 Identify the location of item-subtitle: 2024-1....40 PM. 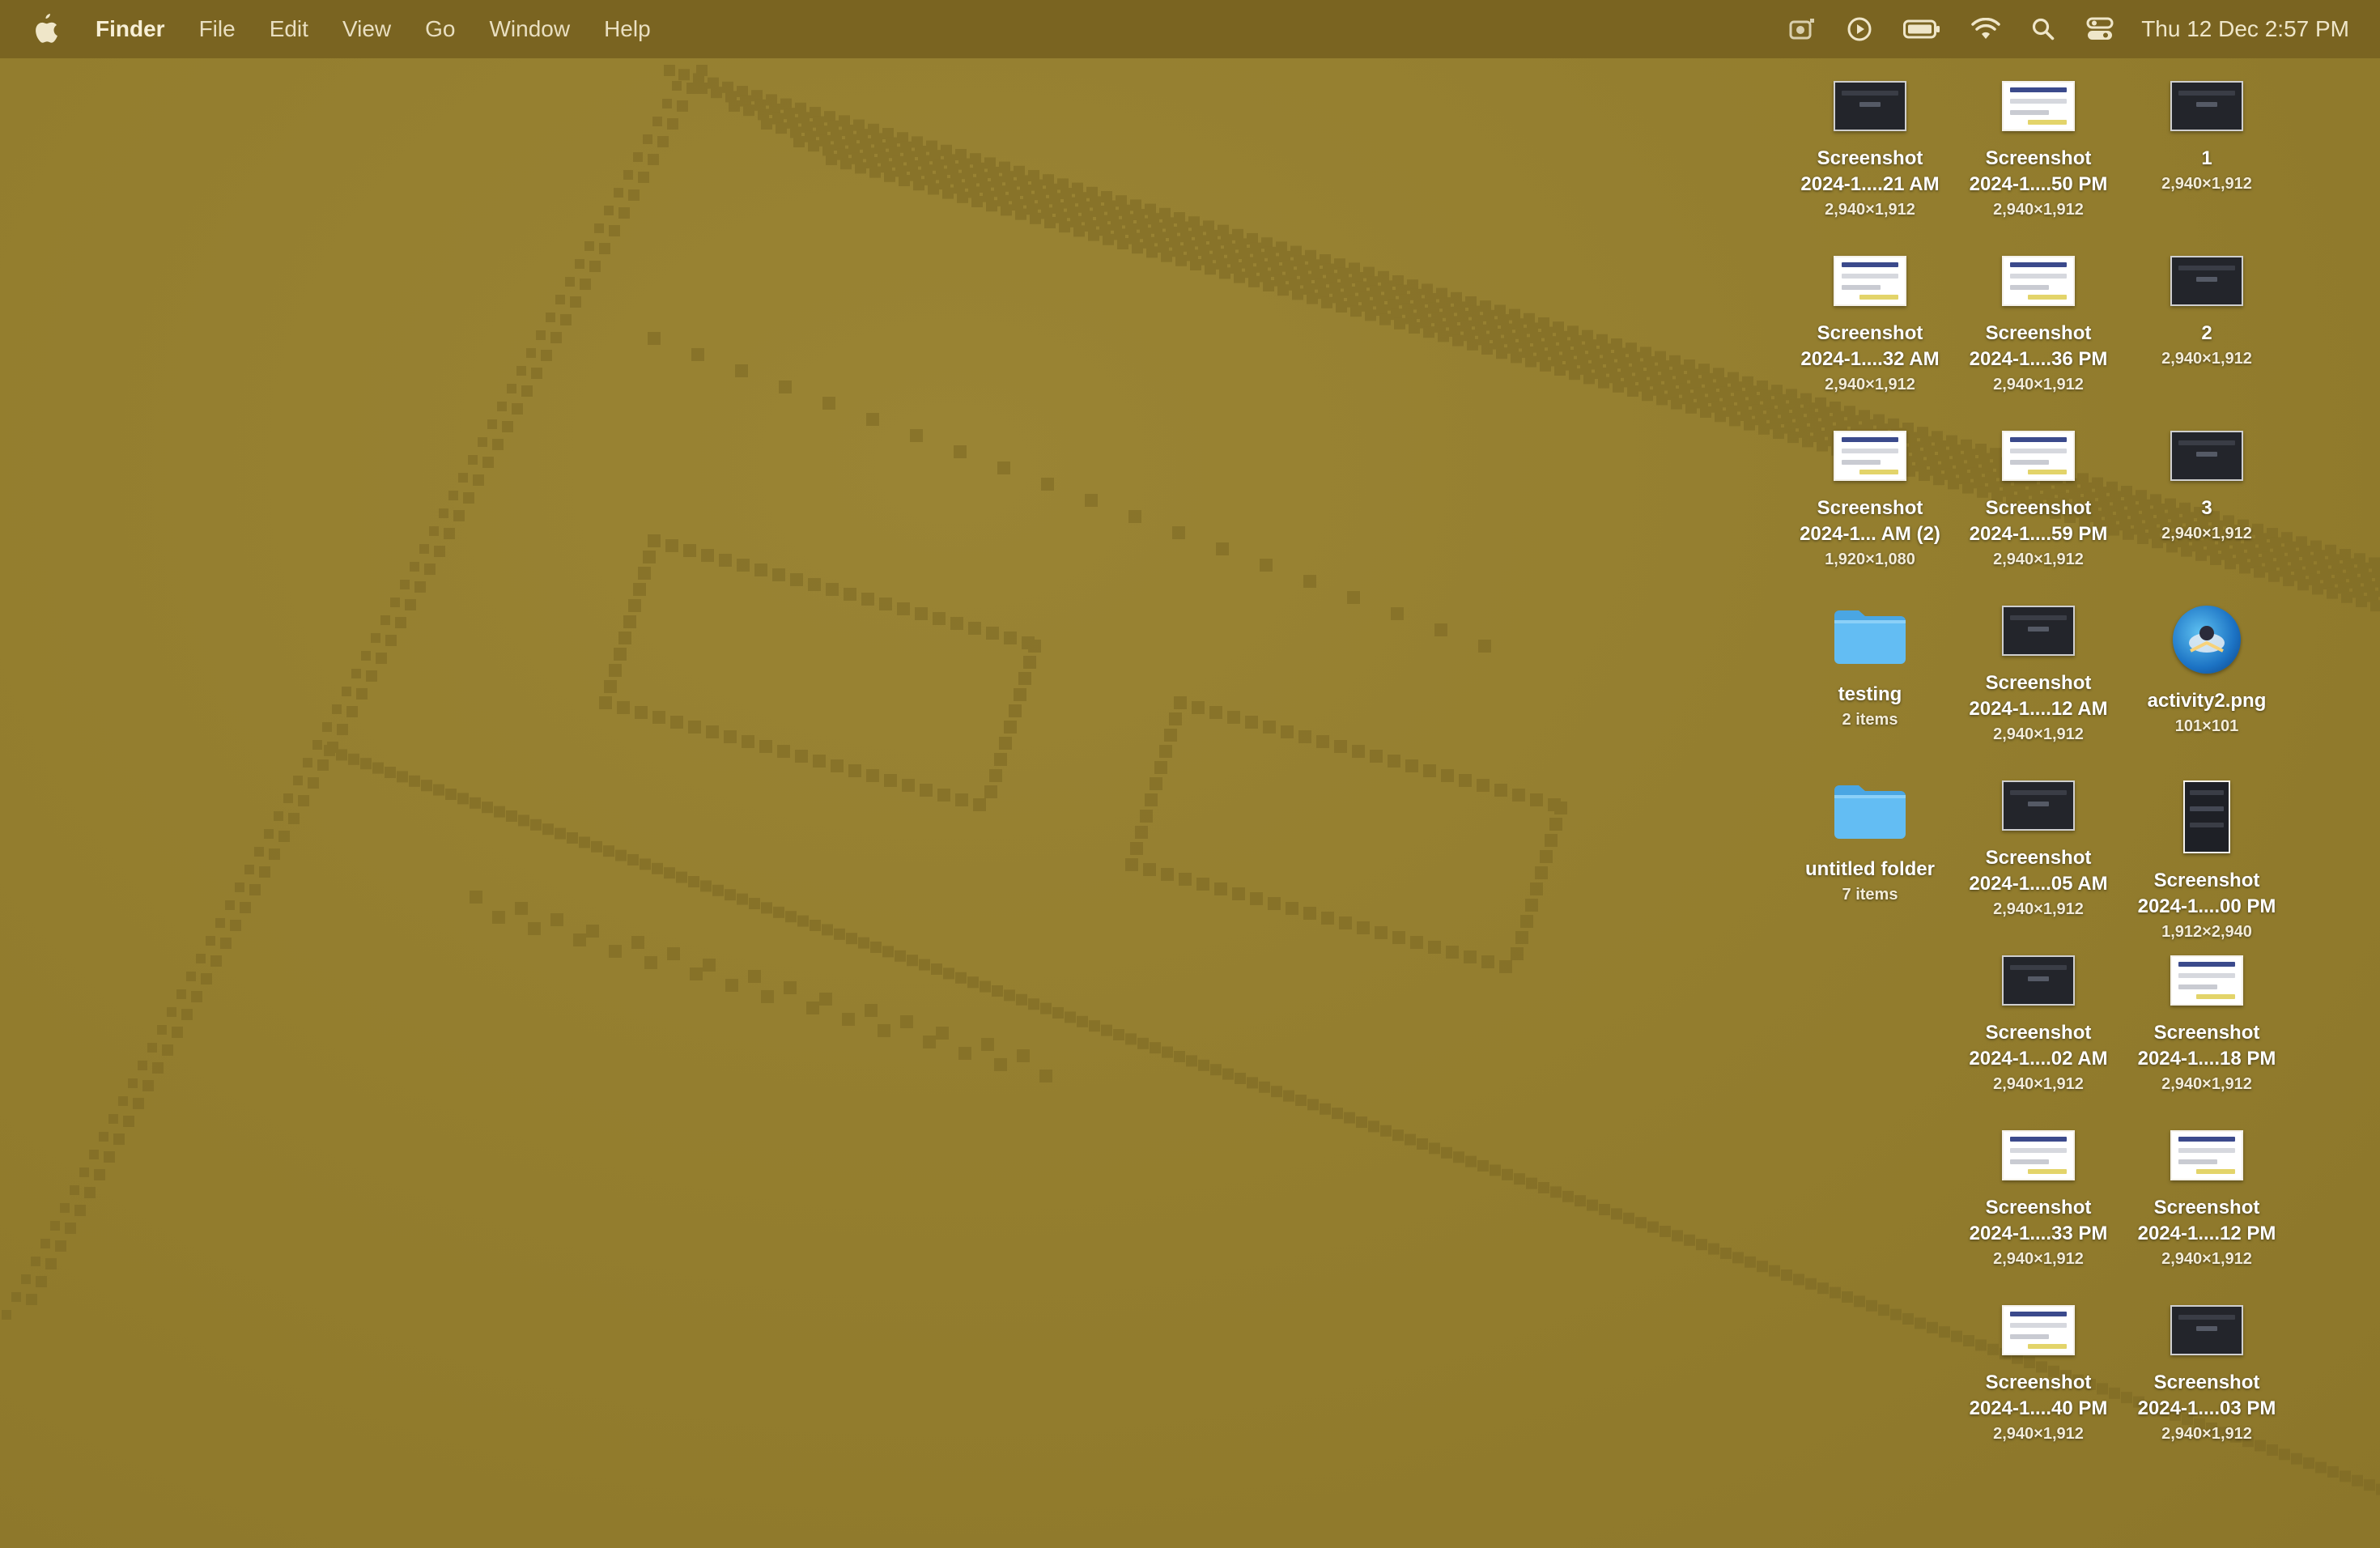
(2039, 1408).